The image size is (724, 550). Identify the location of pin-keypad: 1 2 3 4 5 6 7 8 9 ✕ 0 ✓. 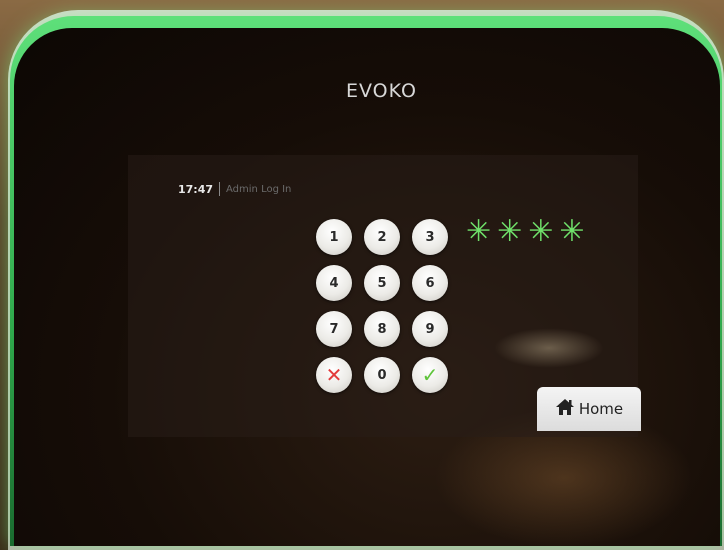
(383, 306).